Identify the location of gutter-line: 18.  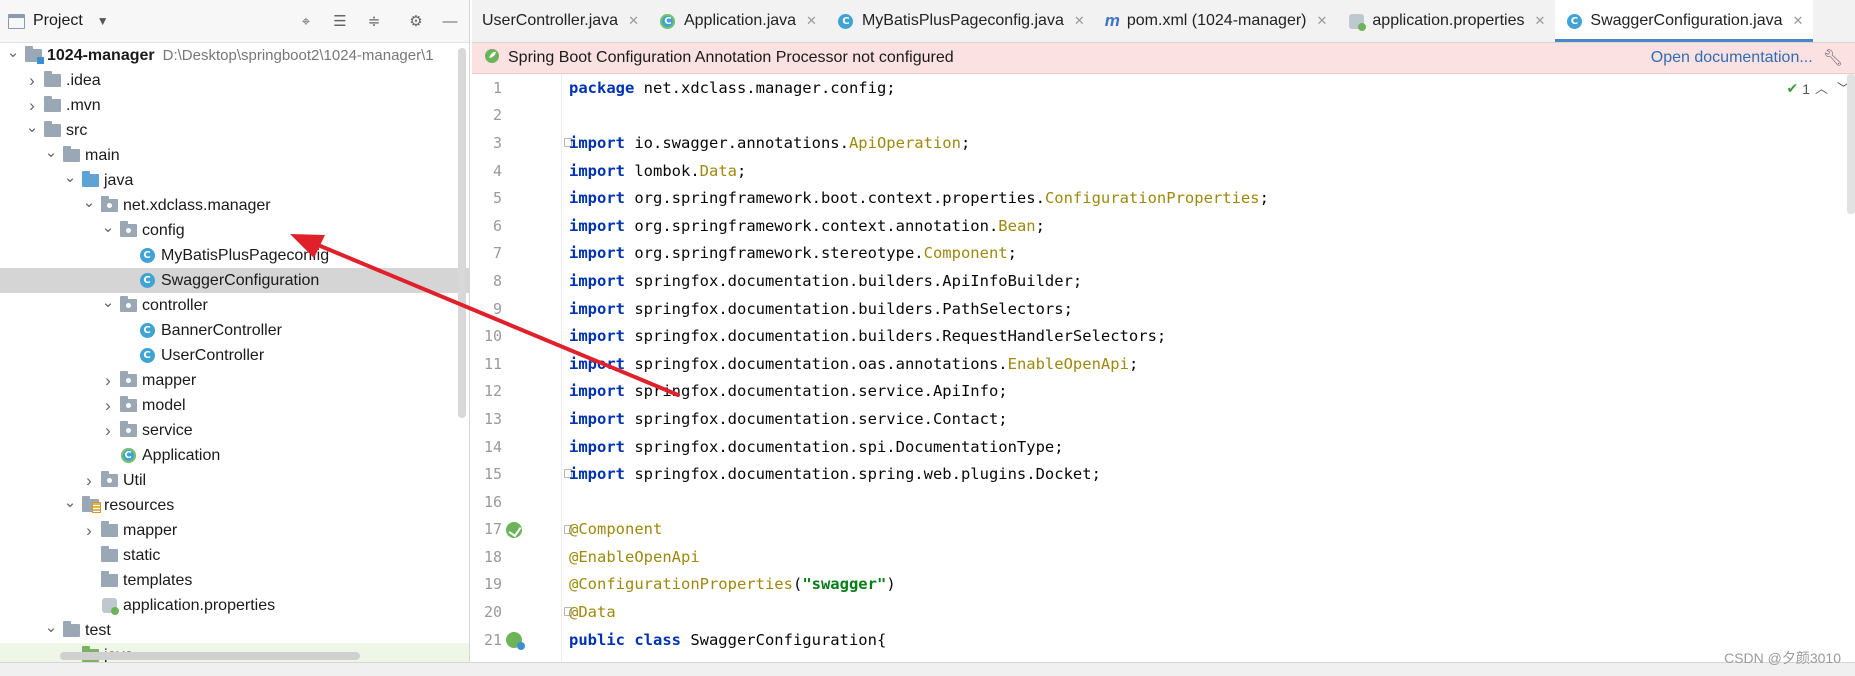
(516, 557).